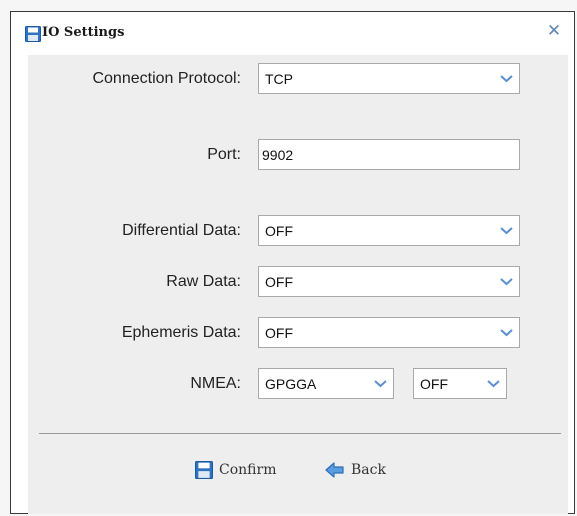 Image resolution: width=577 pixels, height=516 pixels. Describe the element at coordinates (278, 155) in the screenshot. I see `port-value: 9902` at that location.